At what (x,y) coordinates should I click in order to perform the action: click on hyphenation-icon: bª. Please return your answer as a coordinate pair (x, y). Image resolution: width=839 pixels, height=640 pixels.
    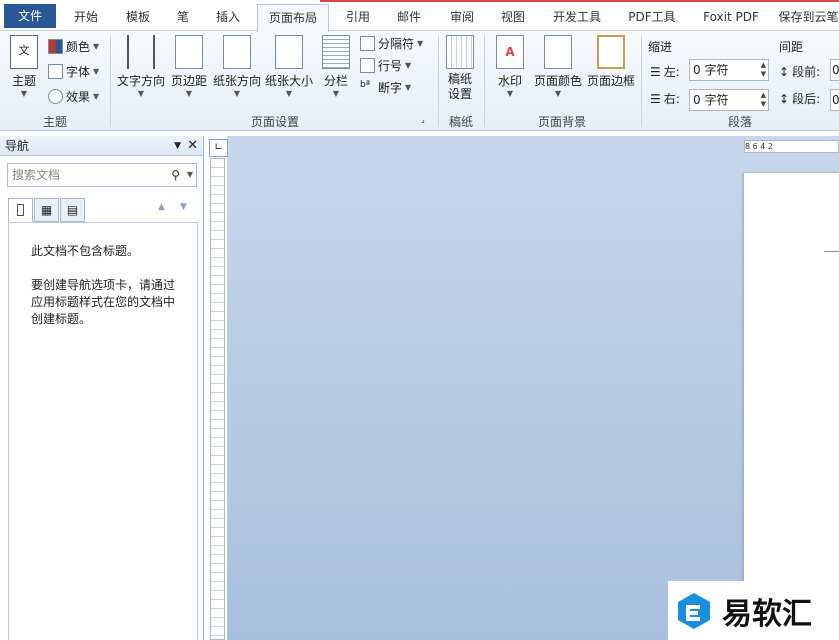
    Looking at the image, I should click on (365, 85).